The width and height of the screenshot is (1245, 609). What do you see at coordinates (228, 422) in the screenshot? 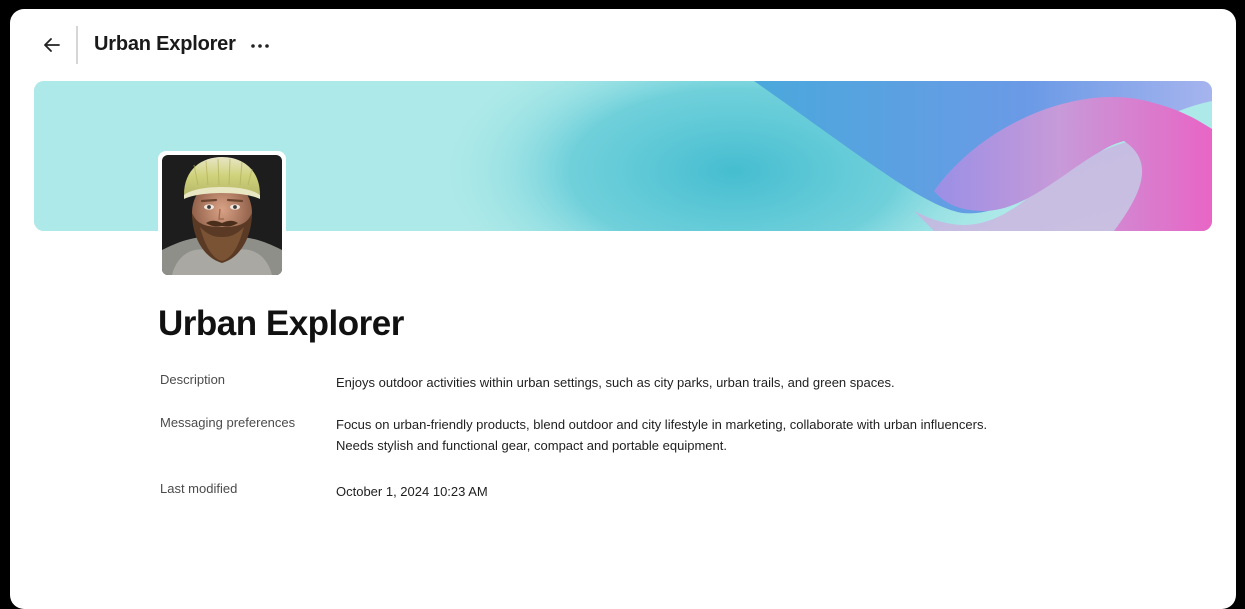
I see `messaging-preferences-label: Messaging preferences` at bounding box center [228, 422].